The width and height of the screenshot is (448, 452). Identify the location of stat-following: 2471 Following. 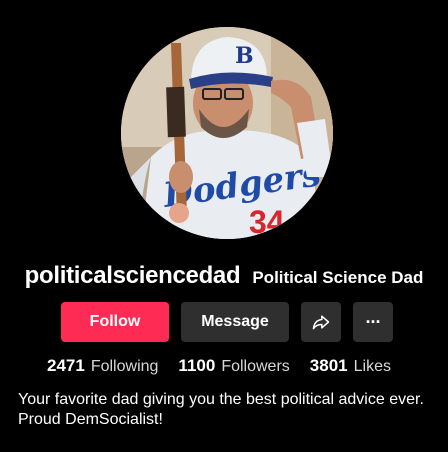
(102, 366).